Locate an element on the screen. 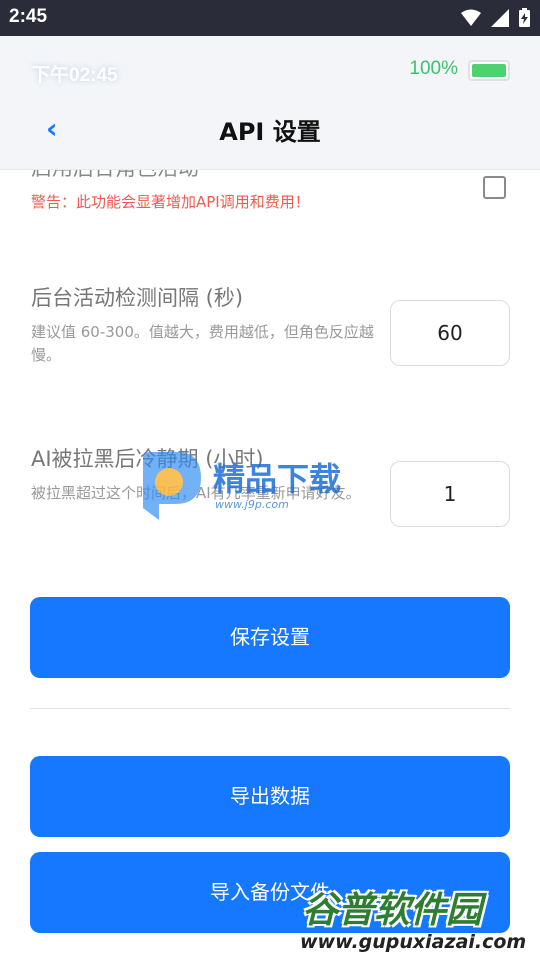  partial-setting-label: 启用后台角色活动 is located at coordinates (115, 176).